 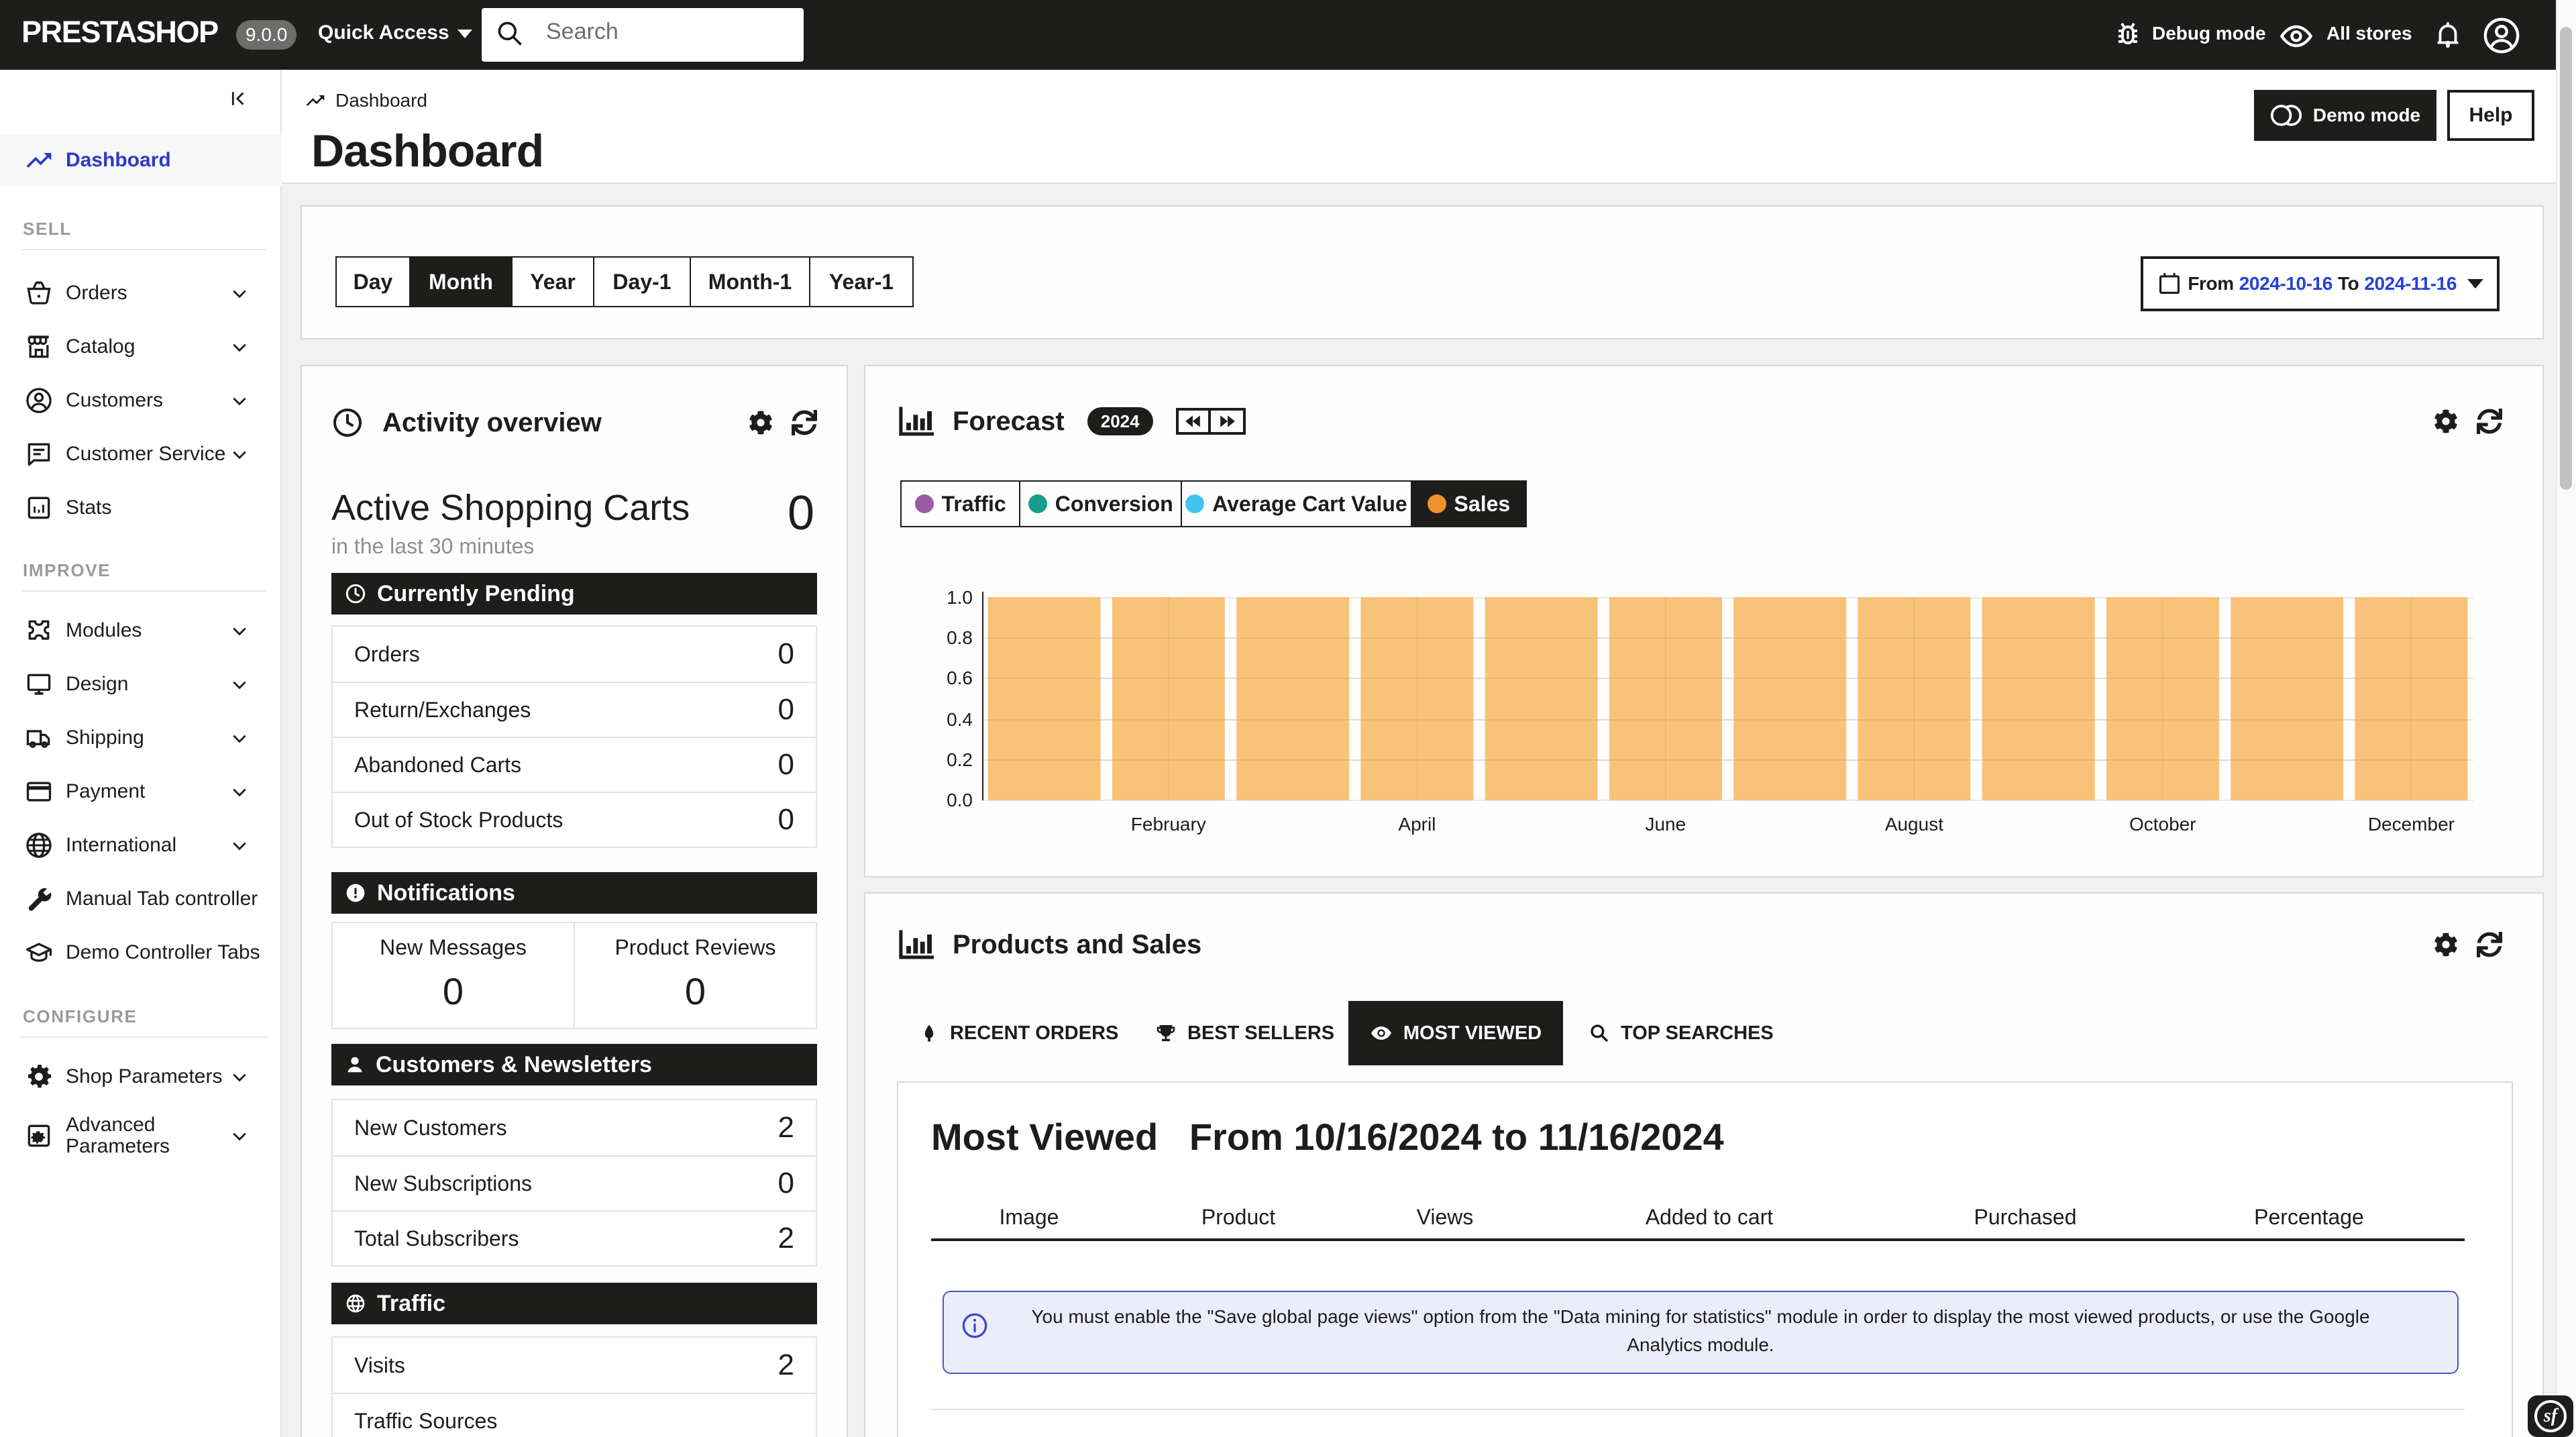 What do you see at coordinates (960, 759) in the screenshot?
I see `svg-text: 0.2` at bounding box center [960, 759].